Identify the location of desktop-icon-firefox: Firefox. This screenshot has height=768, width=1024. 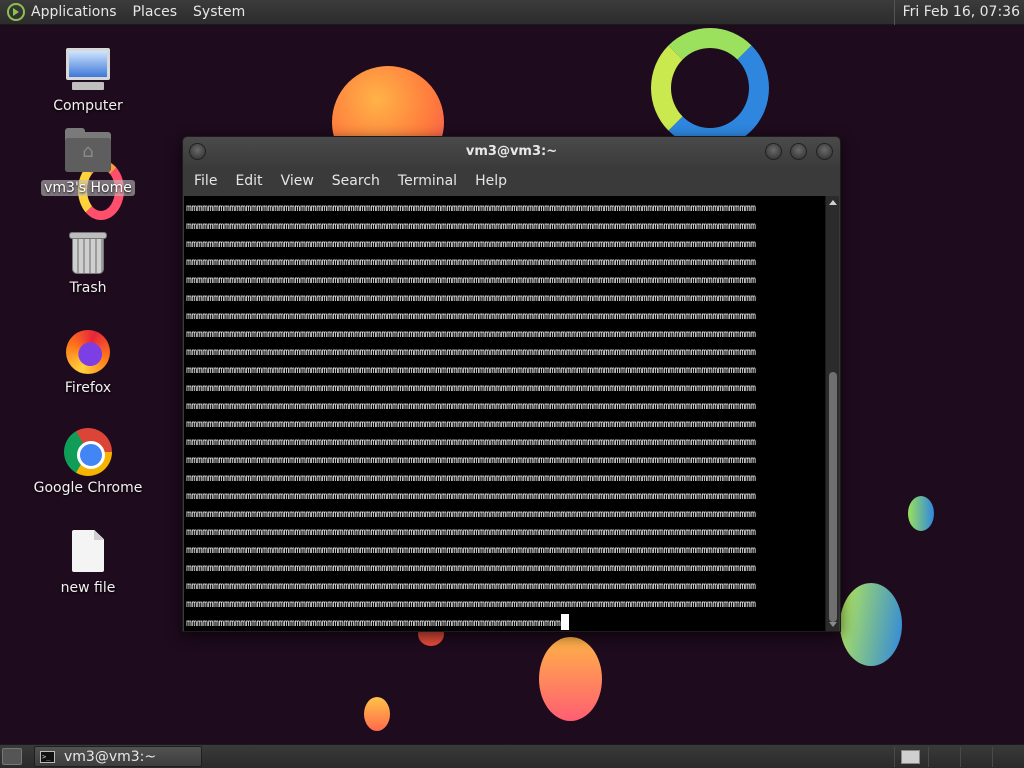
(88, 362).